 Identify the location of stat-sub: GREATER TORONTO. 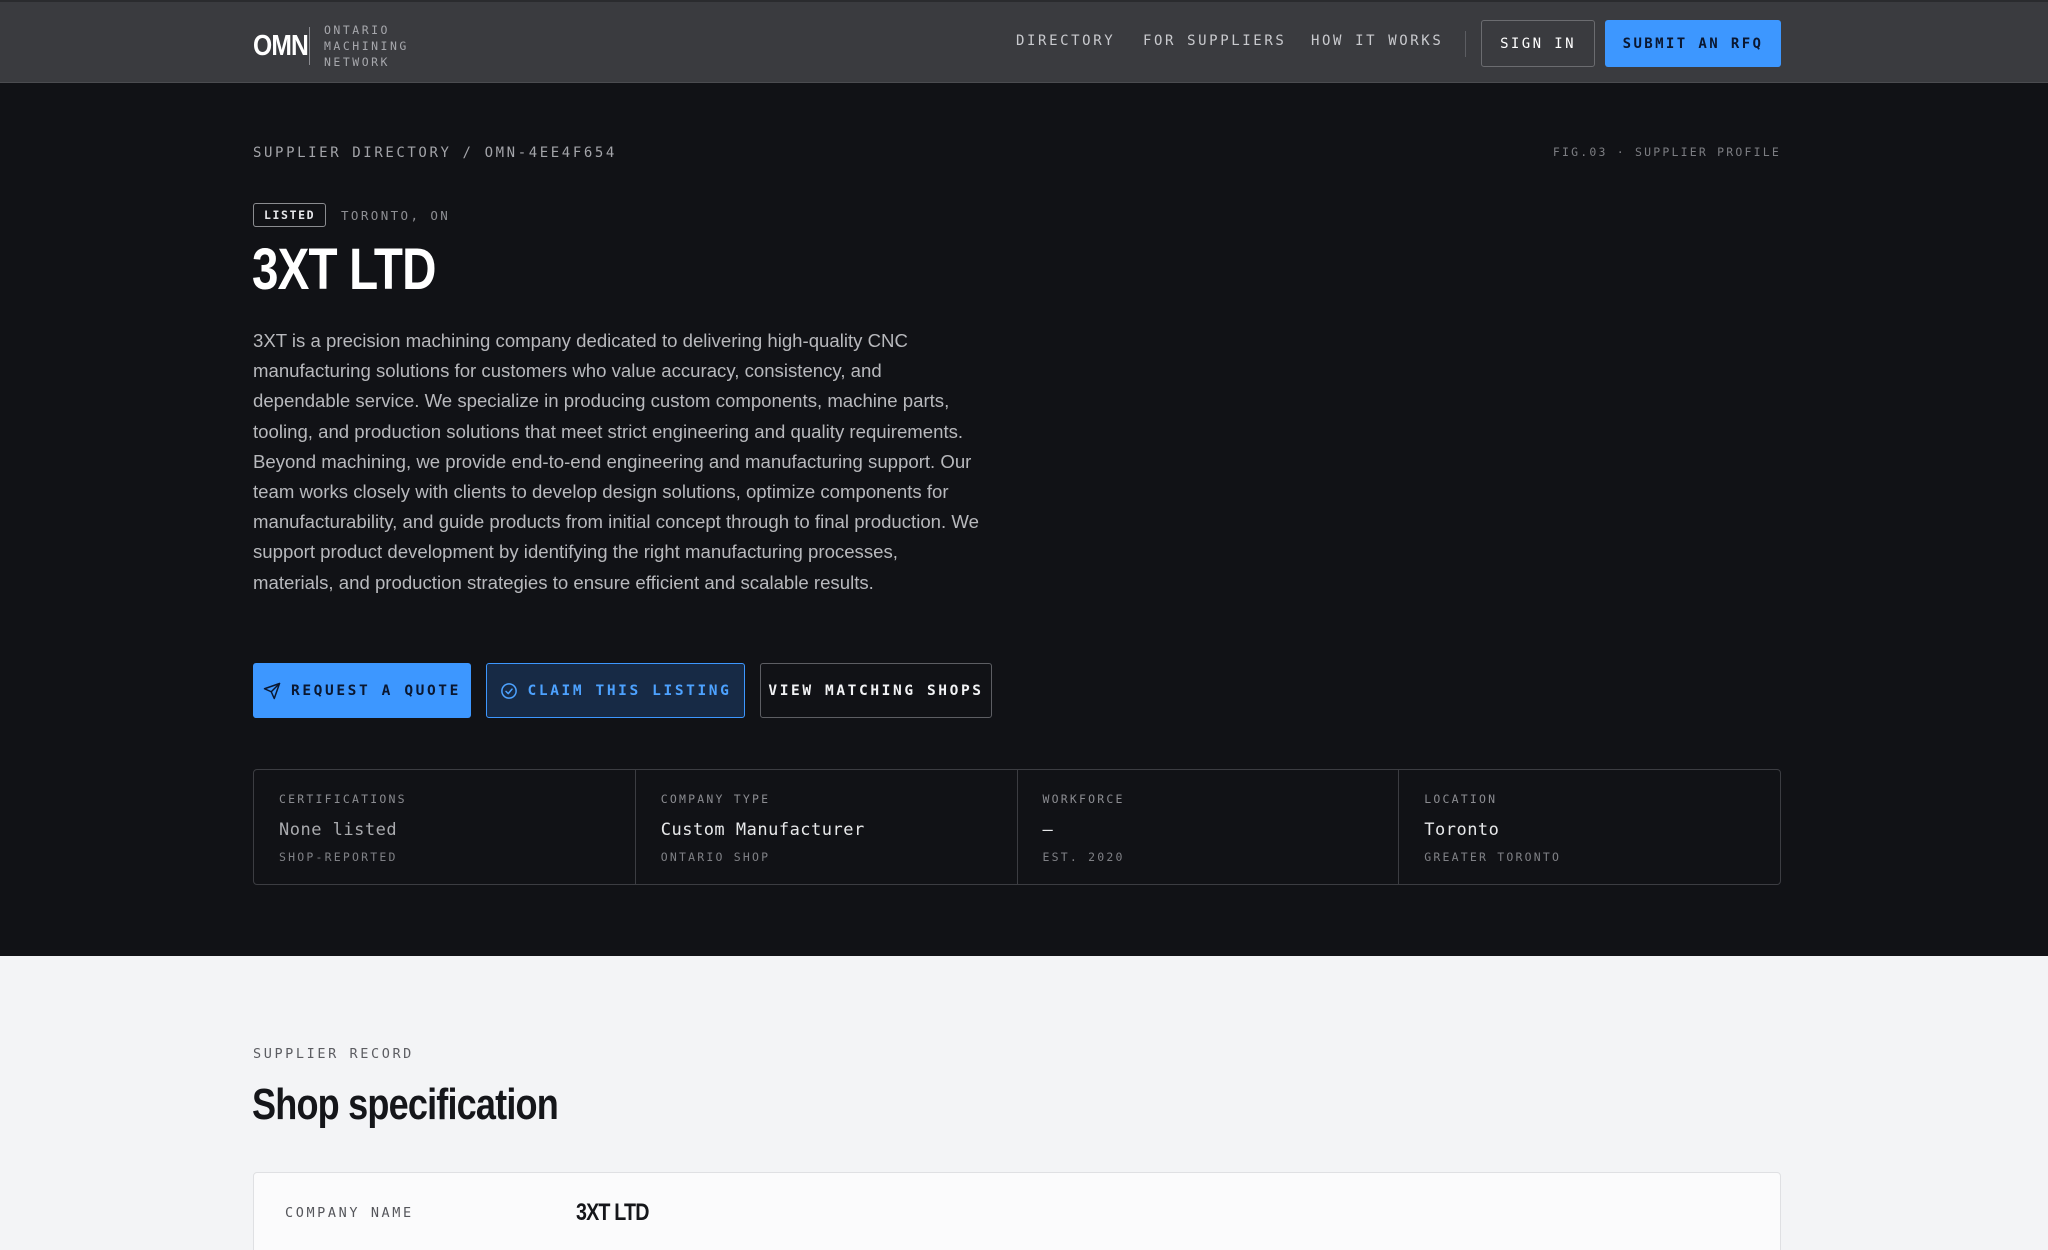
(1493, 857).